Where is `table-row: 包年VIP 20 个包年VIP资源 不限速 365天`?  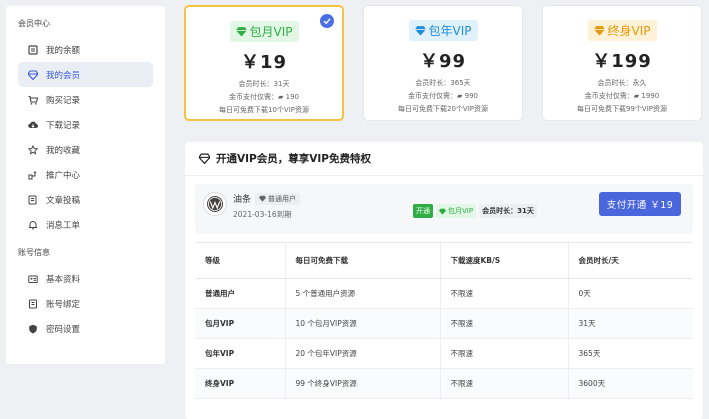
table-row: 包年VIP 20 个包年VIP资源 不限速 365天 is located at coordinates (444, 353).